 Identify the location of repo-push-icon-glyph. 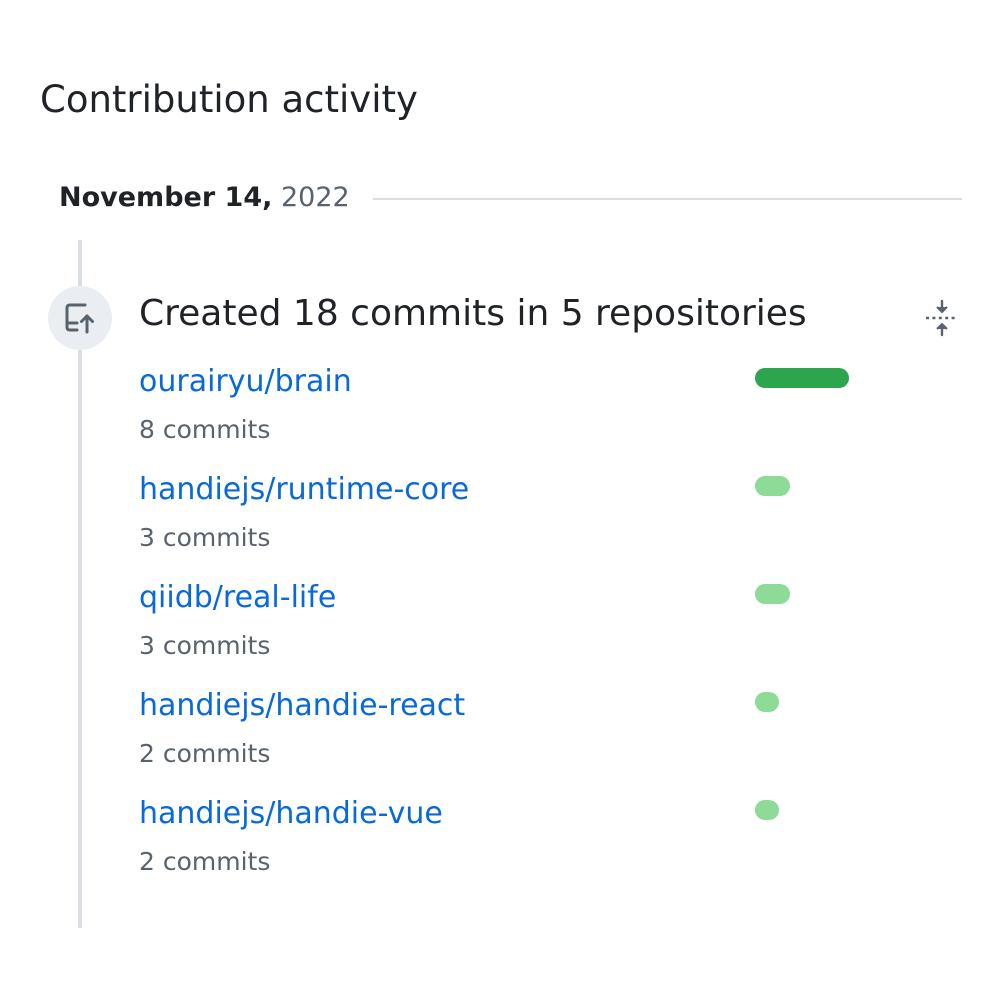
(79, 318).